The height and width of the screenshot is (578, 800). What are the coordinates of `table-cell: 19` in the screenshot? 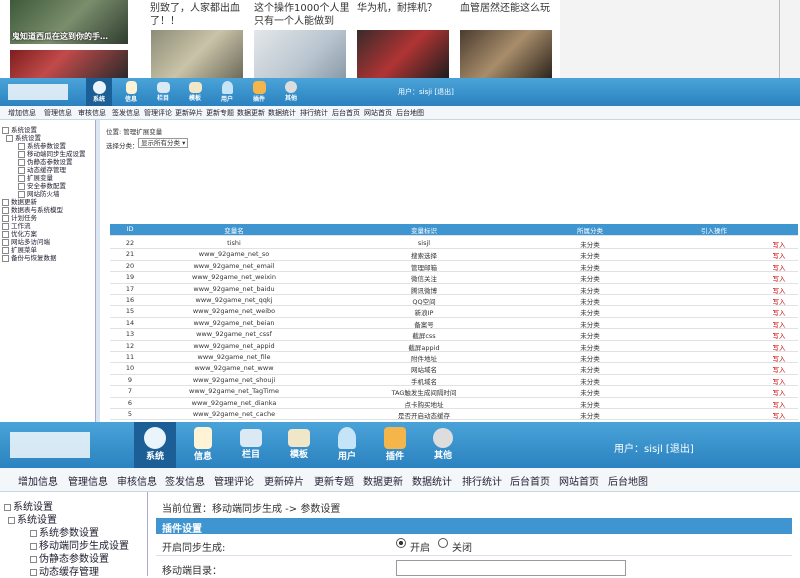 It's located at (130, 277).